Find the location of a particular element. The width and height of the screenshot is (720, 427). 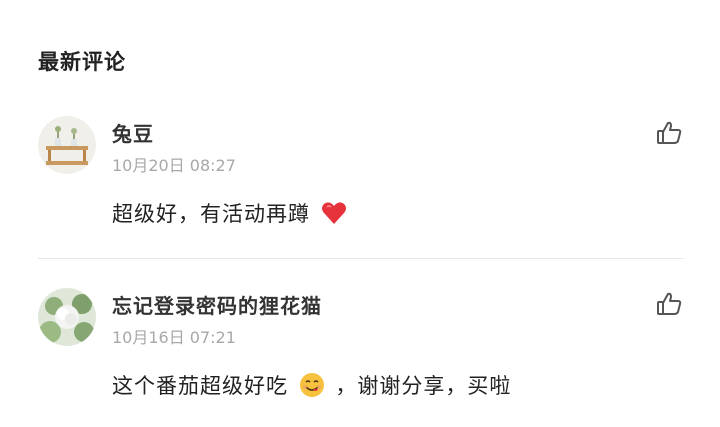

section-title: 最新评论 is located at coordinates (82, 62).